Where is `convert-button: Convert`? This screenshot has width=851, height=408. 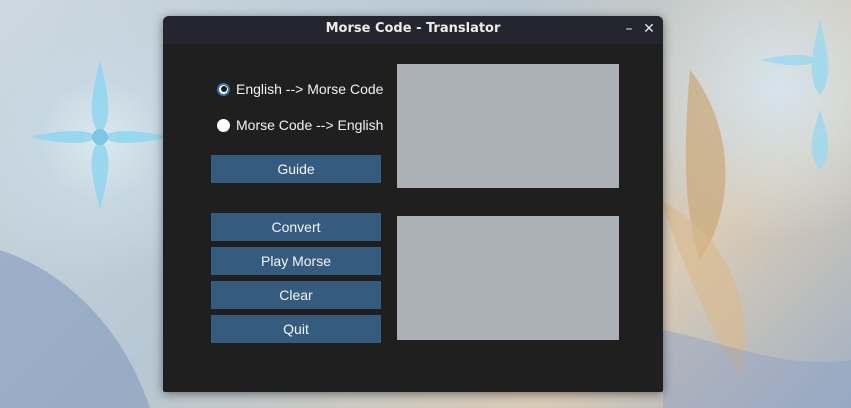
convert-button: Convert is located at coordinates (296, 227).